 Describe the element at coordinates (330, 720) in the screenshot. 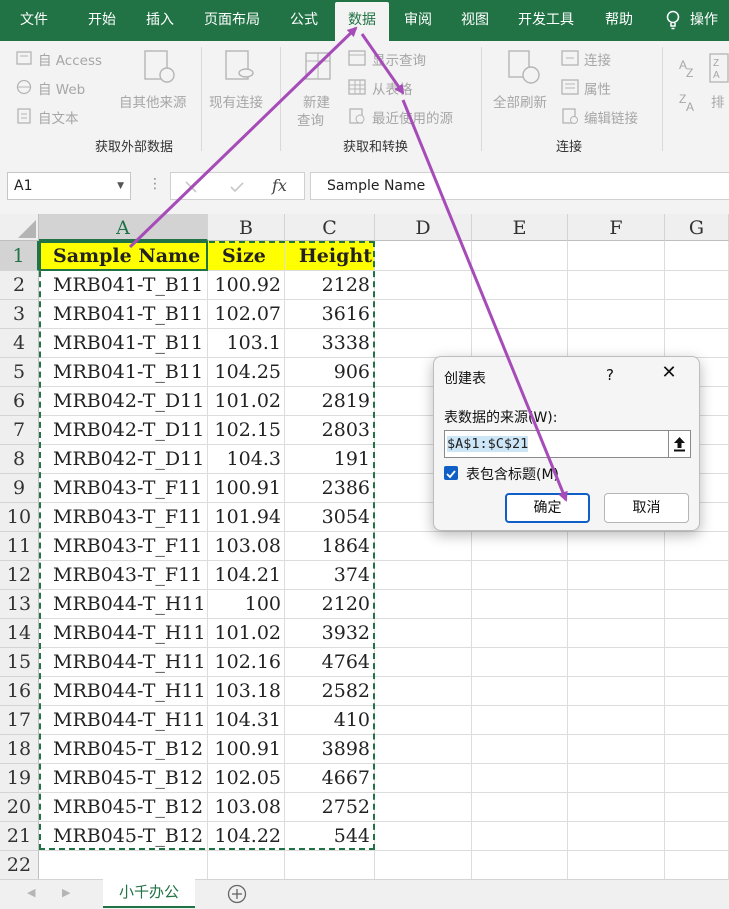

I see `table-cell: 410` at that location.